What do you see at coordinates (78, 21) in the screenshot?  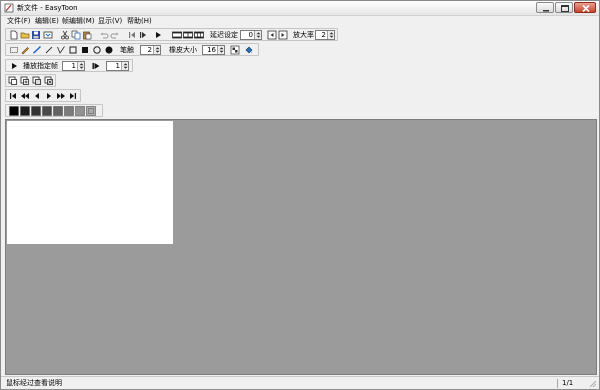 I see `menu-frame-edit: 帧编辑(M)` at bounding box center [78, 21].